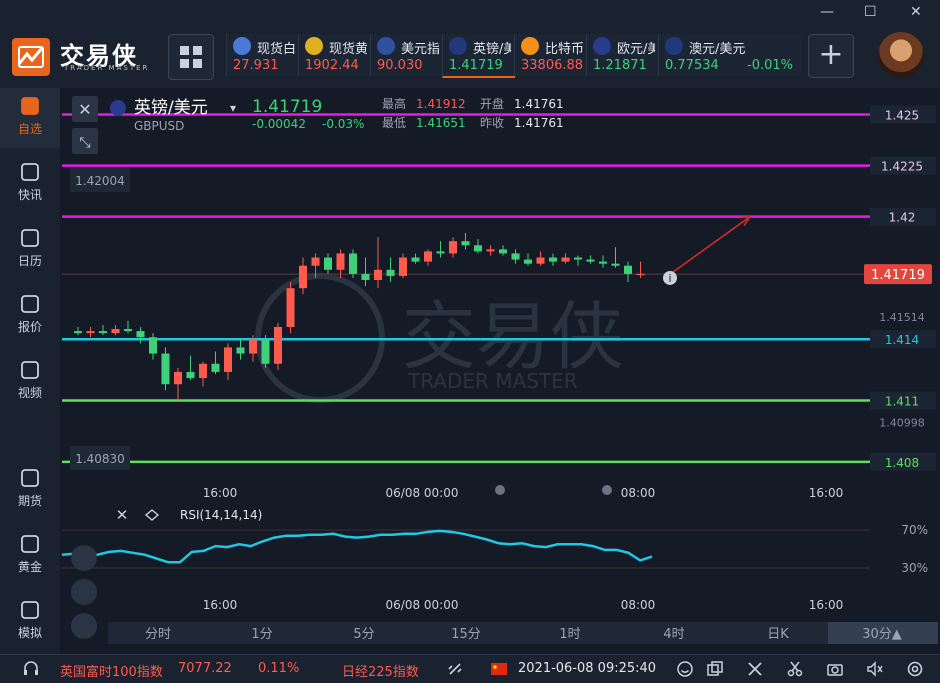 The width and height of the screenshot is (940, 683). What do you see at coordinates (673, 634) in the screenshot?
I see `timeframe-button: 4时` at bounding box center [673, 634].